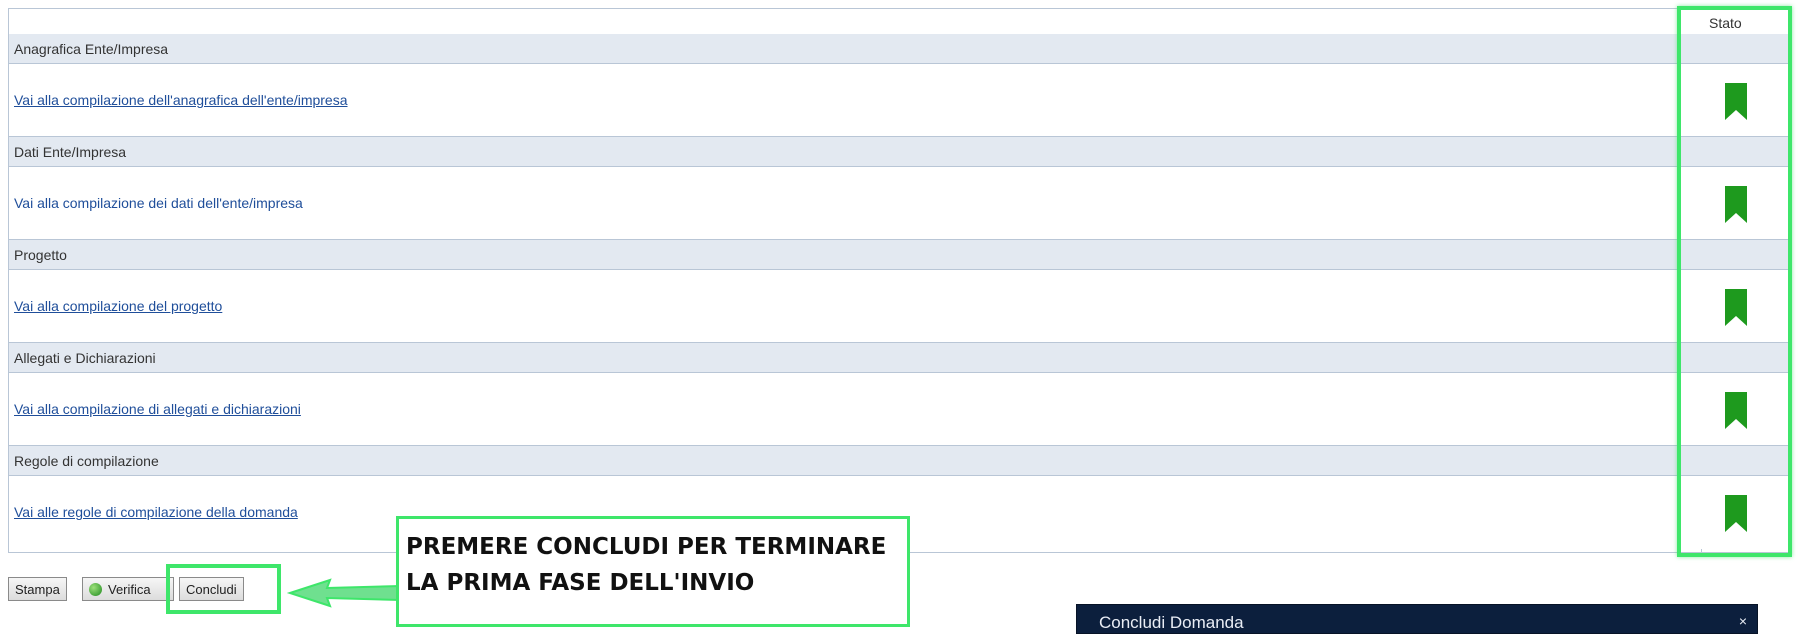 The image size is (1806, 634). What do you see at coordinates (40, 255) in the screenshot?
I see `section-title: Progetto` at bounding box center [40, 255].